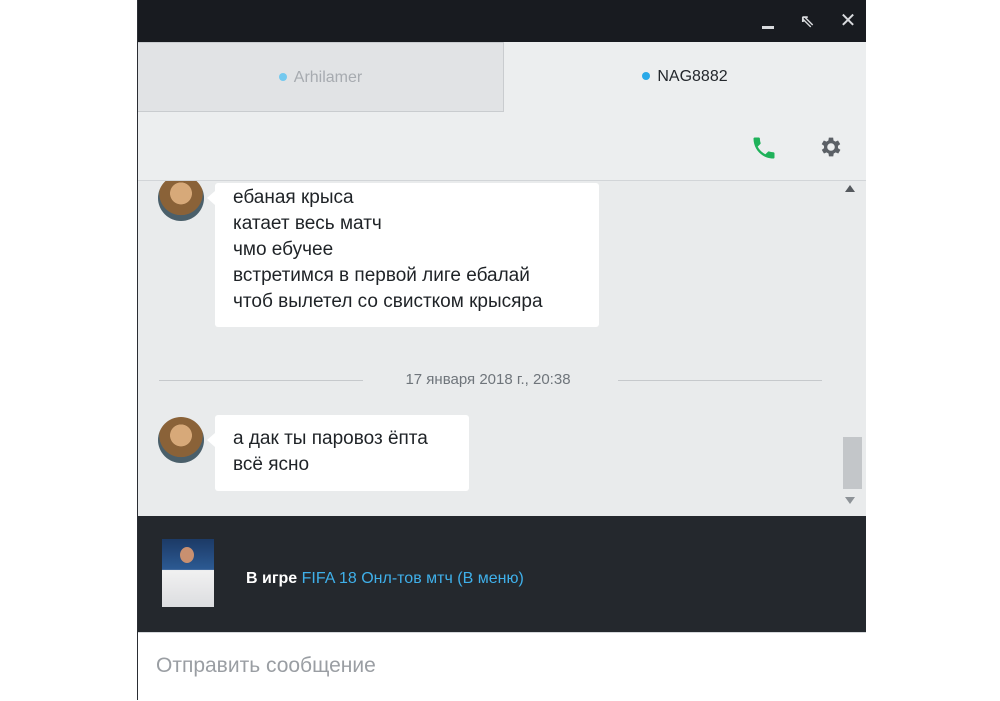  Describe the element at coordinates (692, 76) in the screenshot. I see `tab-label: NAG8882` at that location.